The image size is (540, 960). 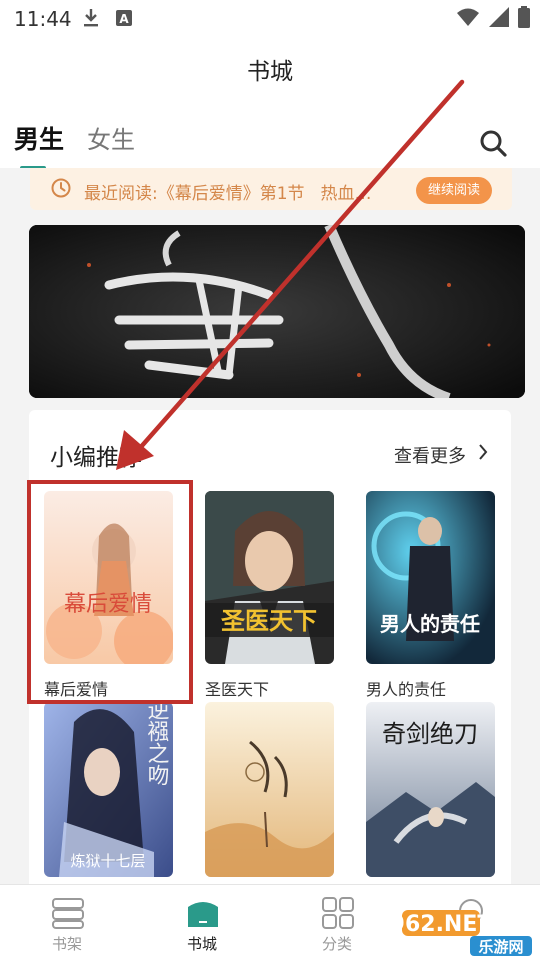 I want to click on status-bar: 11:44 A, so click(x=270, y=18).